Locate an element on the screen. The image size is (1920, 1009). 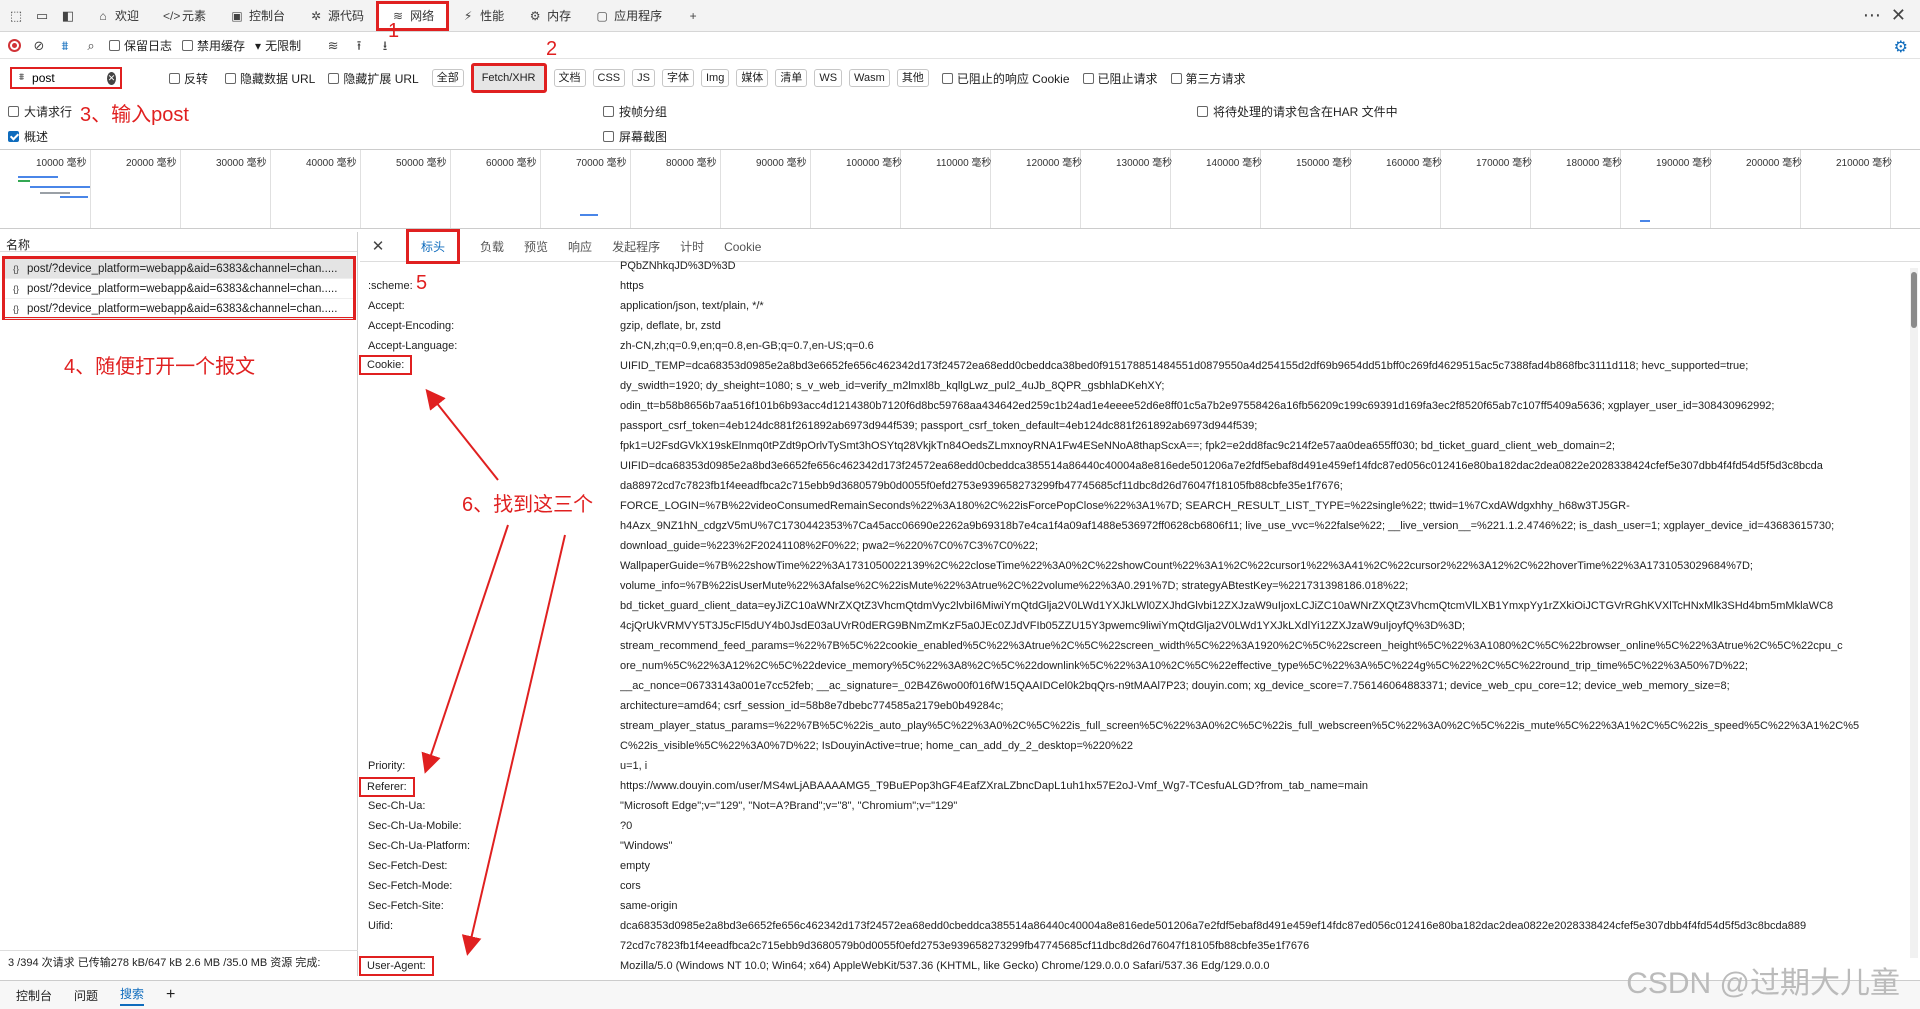
hide-data-url-checkbox: 隐藏数据 URL is located at coordinates (270, 78).